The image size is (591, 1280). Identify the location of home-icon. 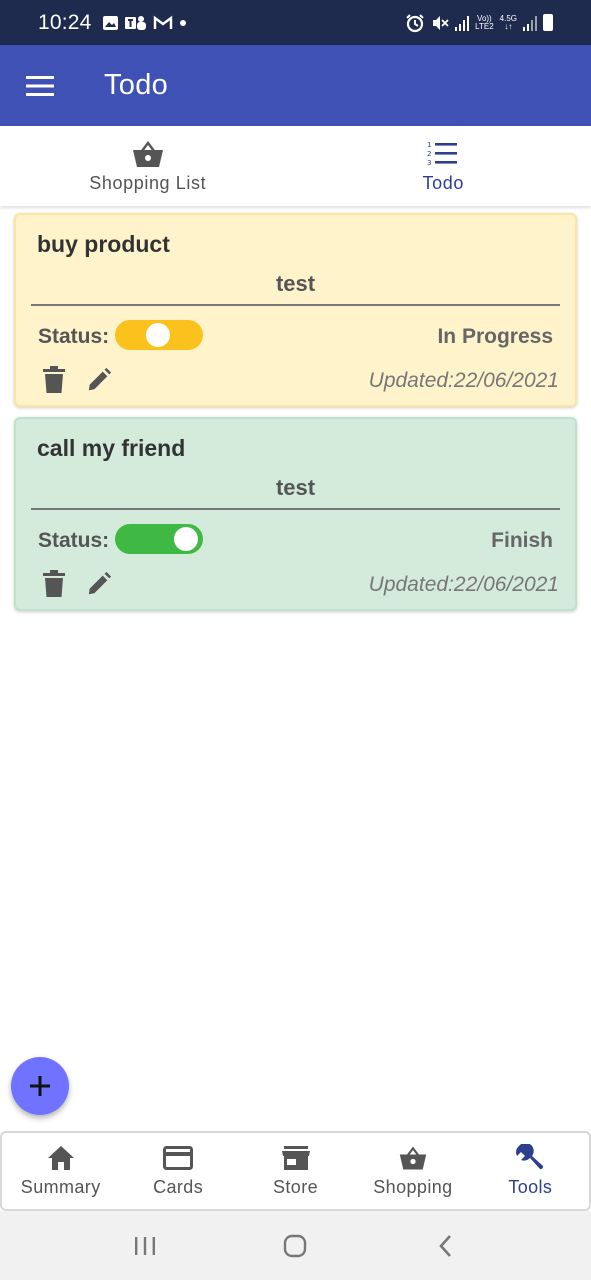
(60, 1158).